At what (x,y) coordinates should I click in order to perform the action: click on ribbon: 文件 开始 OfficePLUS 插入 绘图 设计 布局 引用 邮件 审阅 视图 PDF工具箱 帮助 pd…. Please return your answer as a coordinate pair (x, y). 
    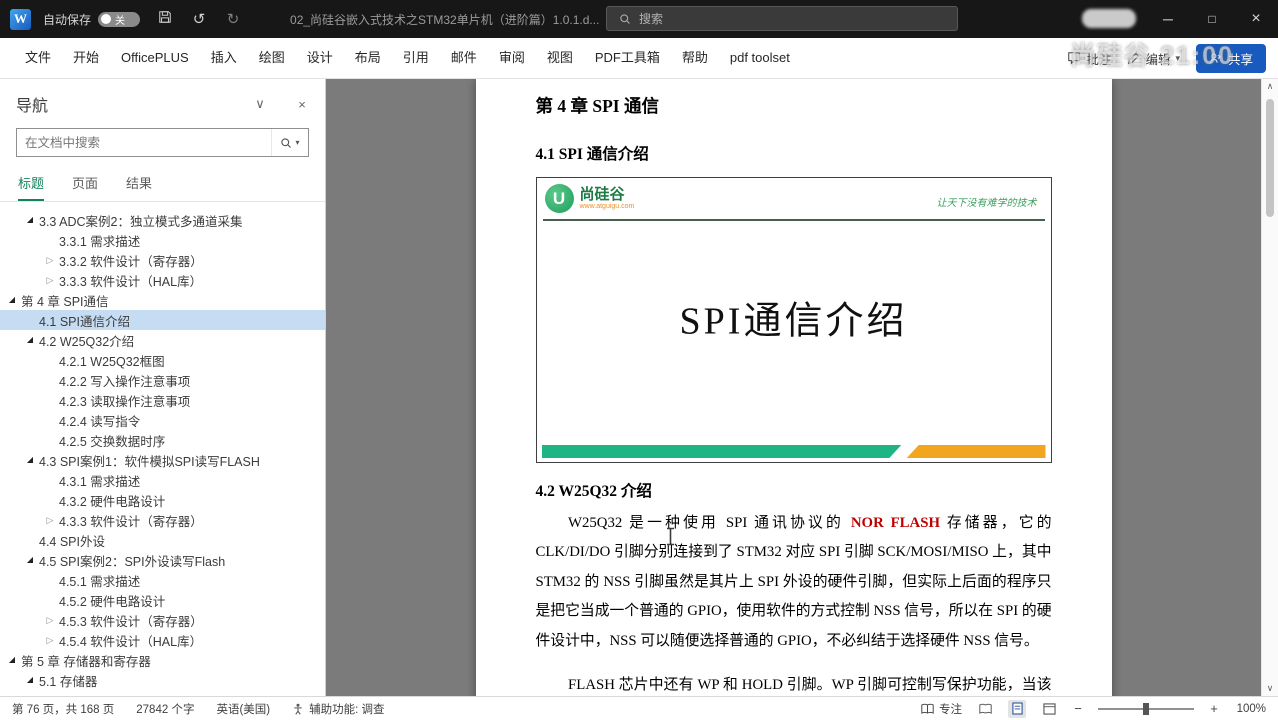
    Looking at the image, I should click on (639, 58).